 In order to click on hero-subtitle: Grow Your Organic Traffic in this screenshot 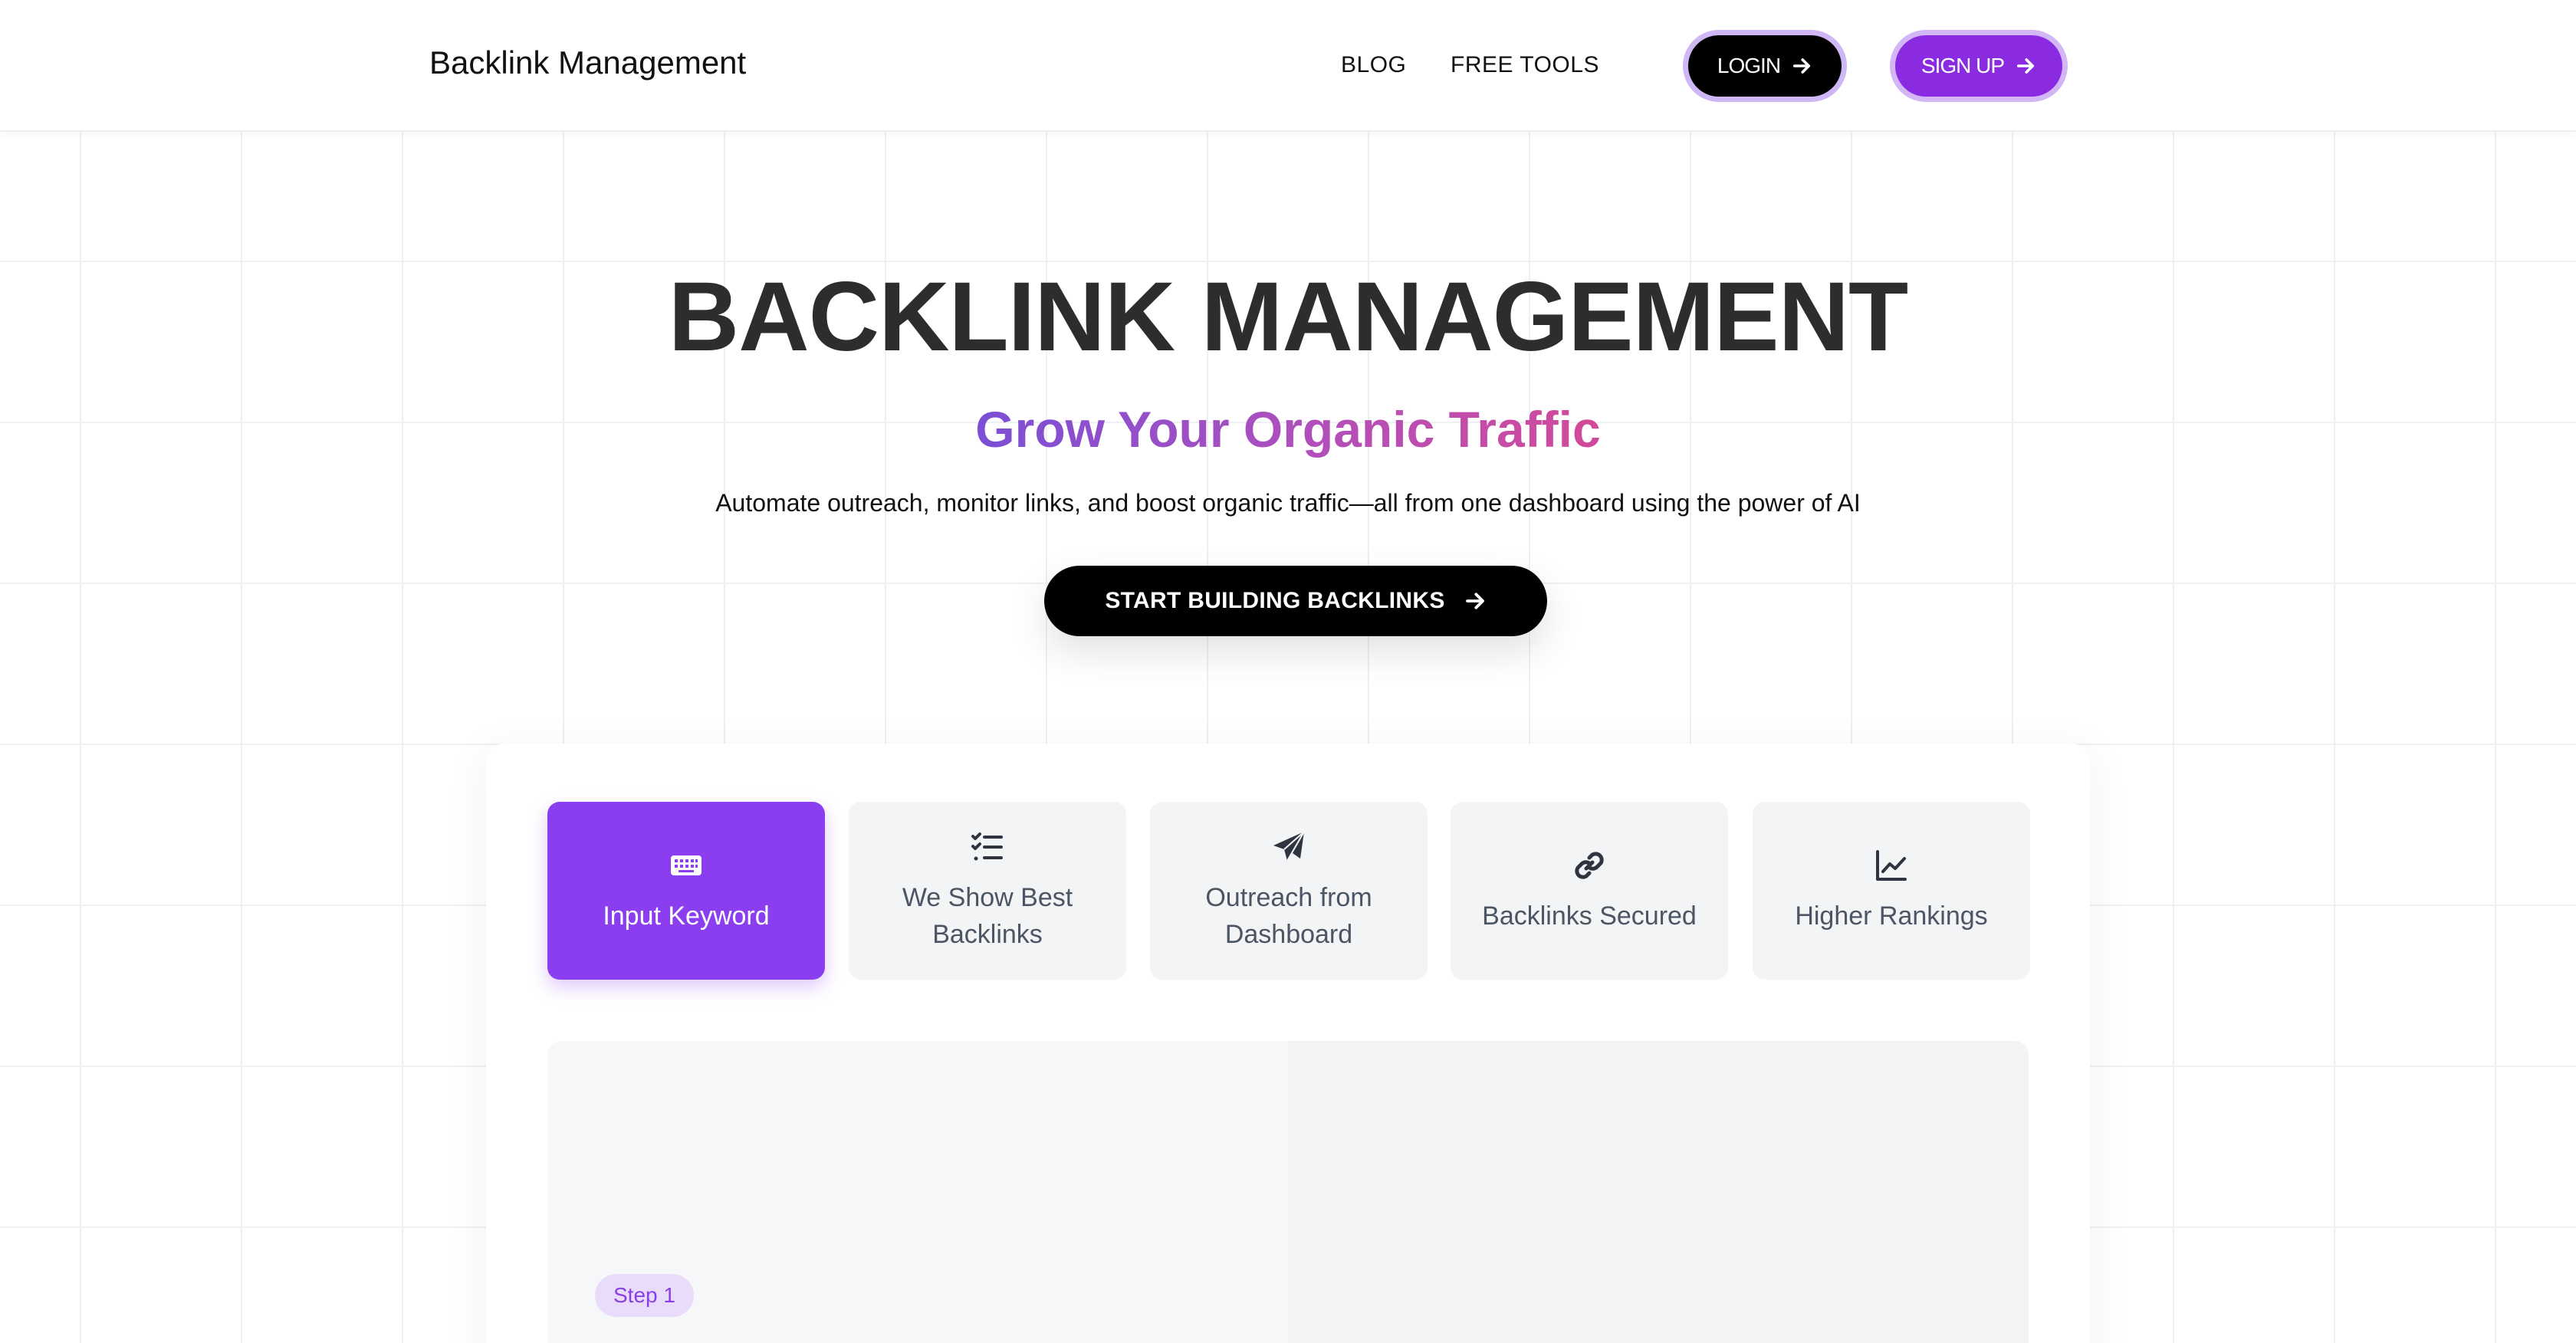, I will do `click(1288, 429)`.